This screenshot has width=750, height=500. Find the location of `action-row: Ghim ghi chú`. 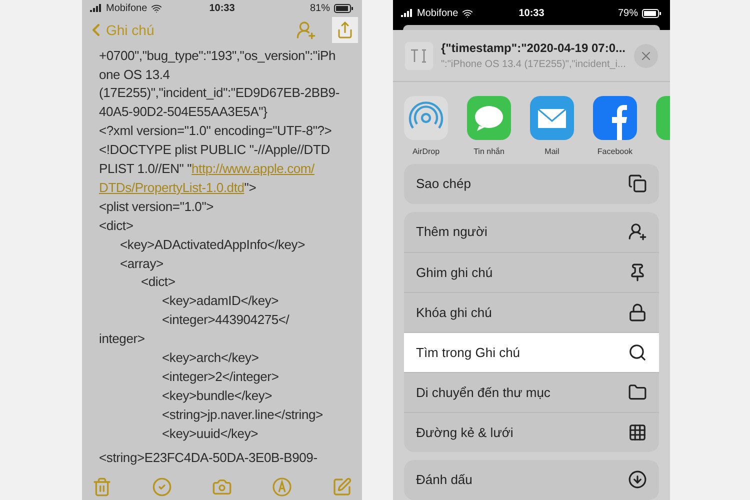

action-row: Ghim ghi chú is located at coordinates (531, 272).